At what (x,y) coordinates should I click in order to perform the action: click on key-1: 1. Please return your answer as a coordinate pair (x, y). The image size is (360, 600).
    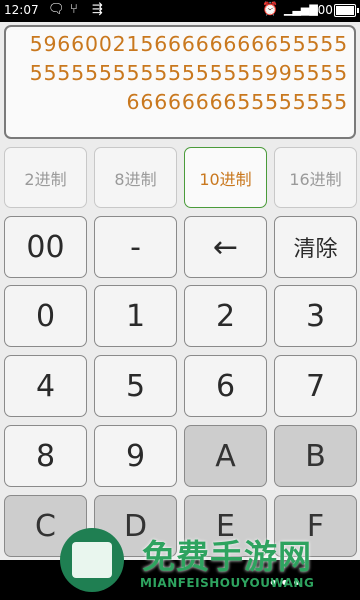
    Looking at the image, I should click on (135, 316).